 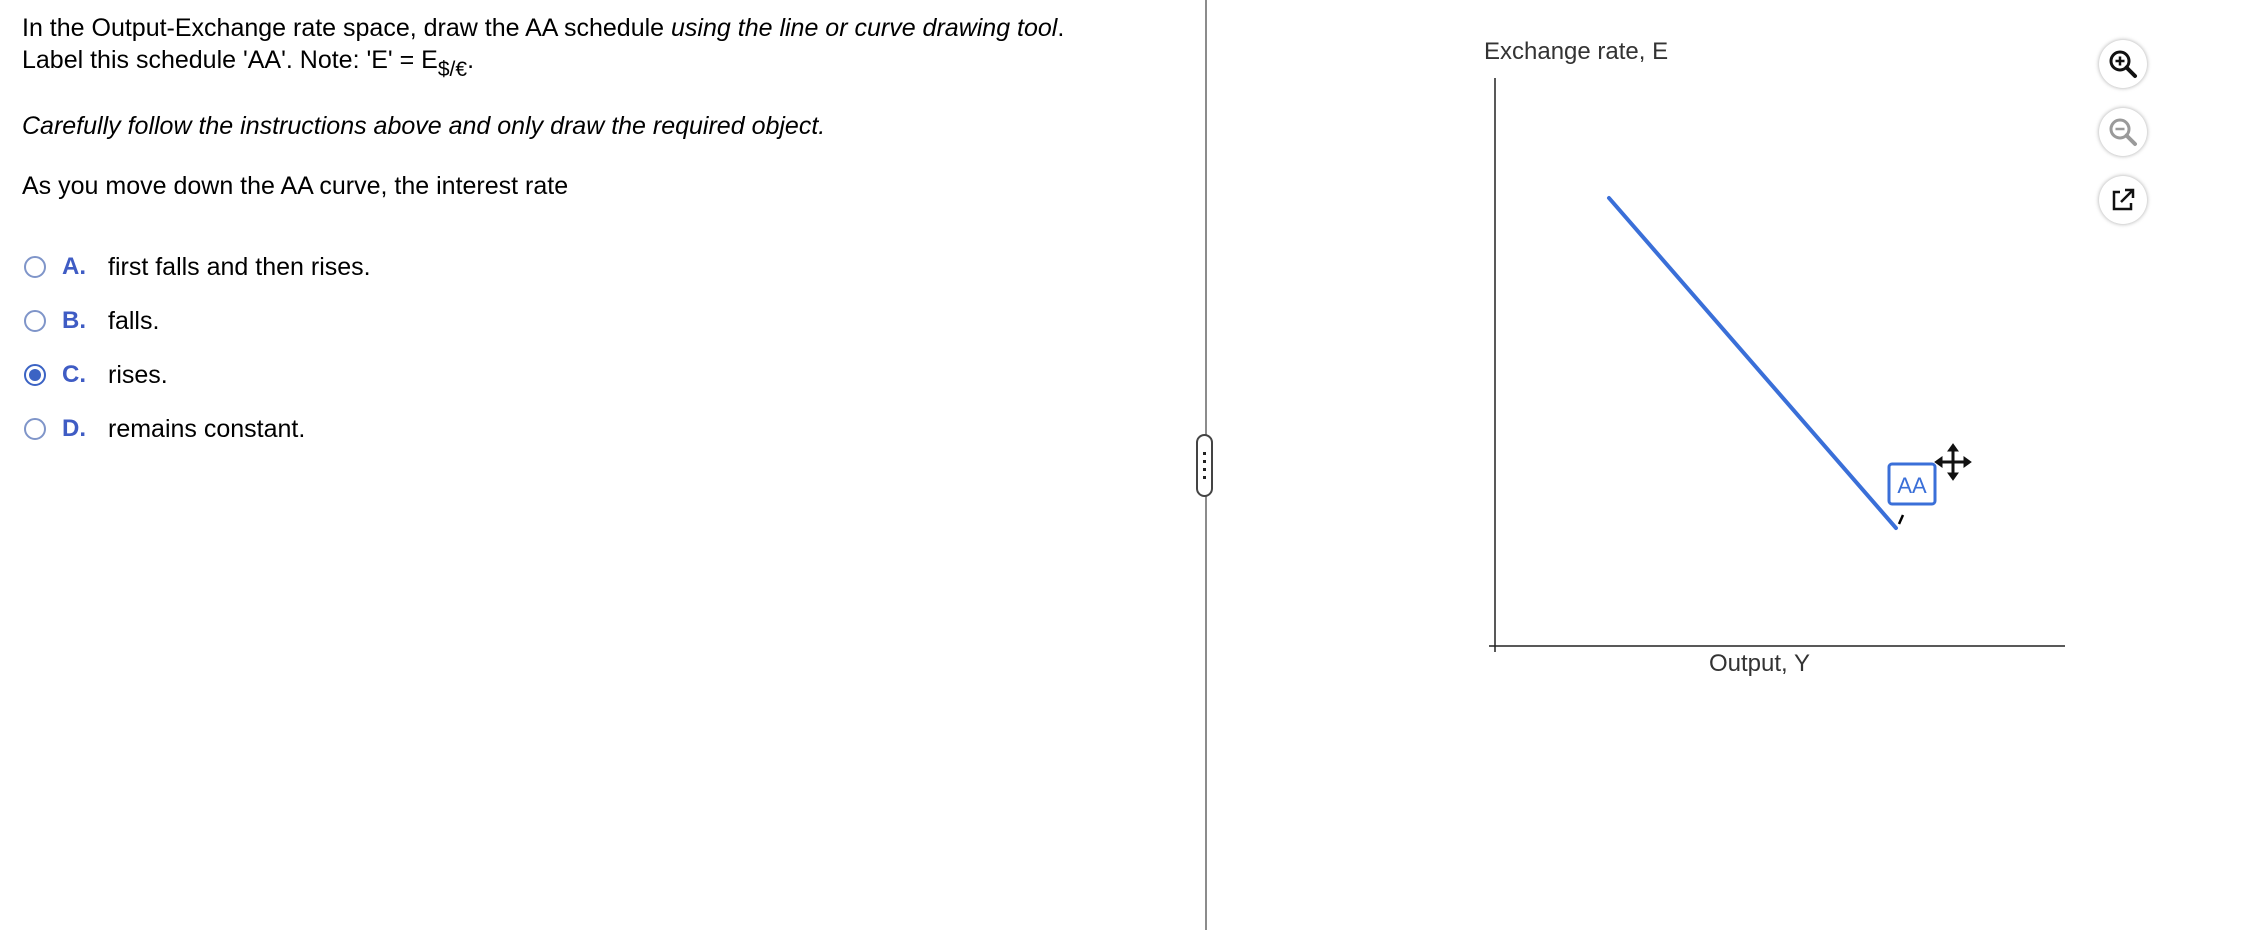 What do you see at coordinates (1912, 485) in the screenshot?
I see `curve-label-aa: AA` at bounding box center [1912, 485].